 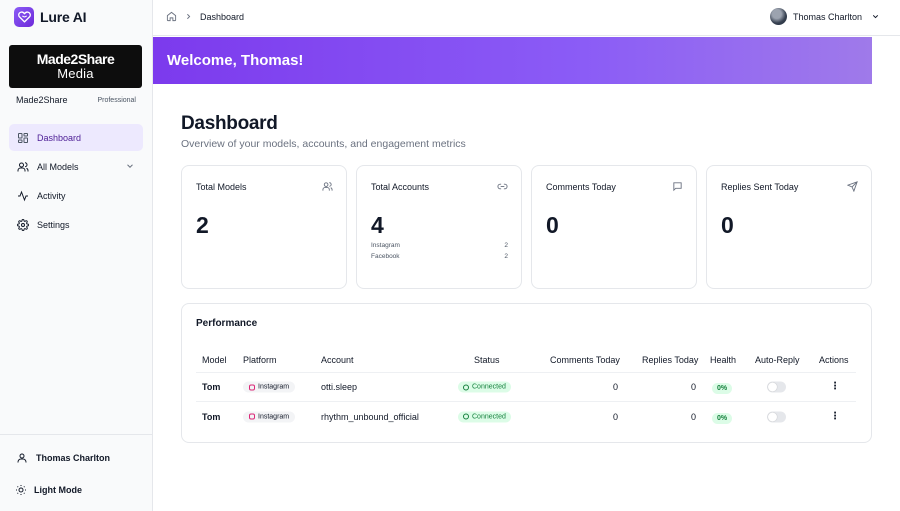 What do you see at coordinates (614, 227) in the screenshot?
I see `stat-card-comments-today: Comments Today 0` at bounding box center [614, 227].